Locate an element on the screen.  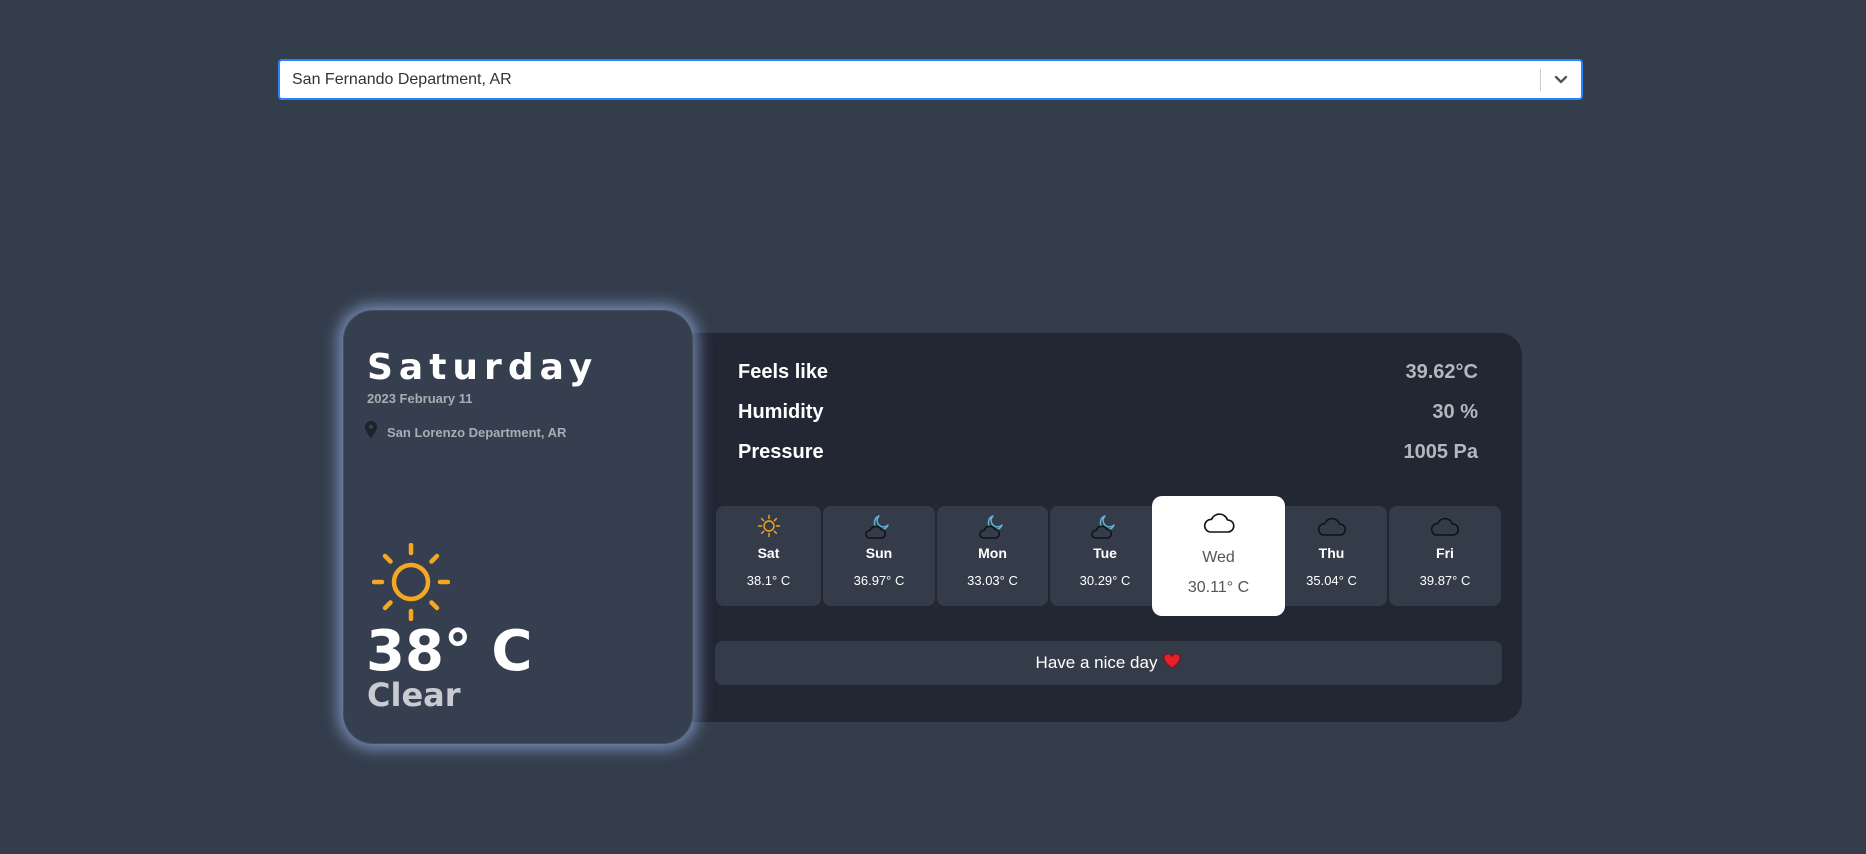
forecast-day-label: Wed is located at coordinates (1218, 557).